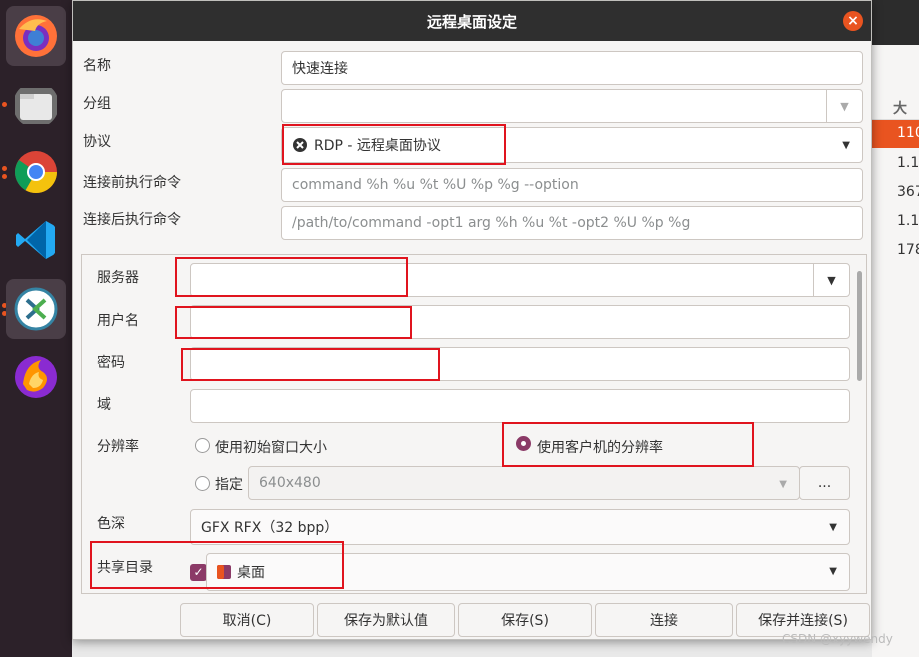  What do you see at coordinates (291, 277) in the screenshot?
I see `annotation-box-server` at bounding box center [291, 277].